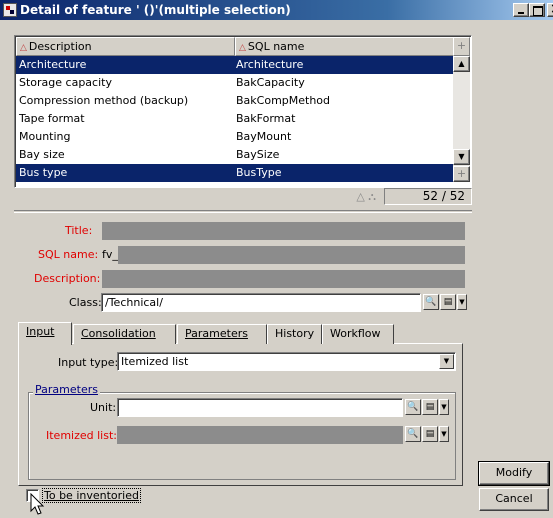 This screenshot has width=553, height=518. I want to click on minimize-button, so click(521, 10).